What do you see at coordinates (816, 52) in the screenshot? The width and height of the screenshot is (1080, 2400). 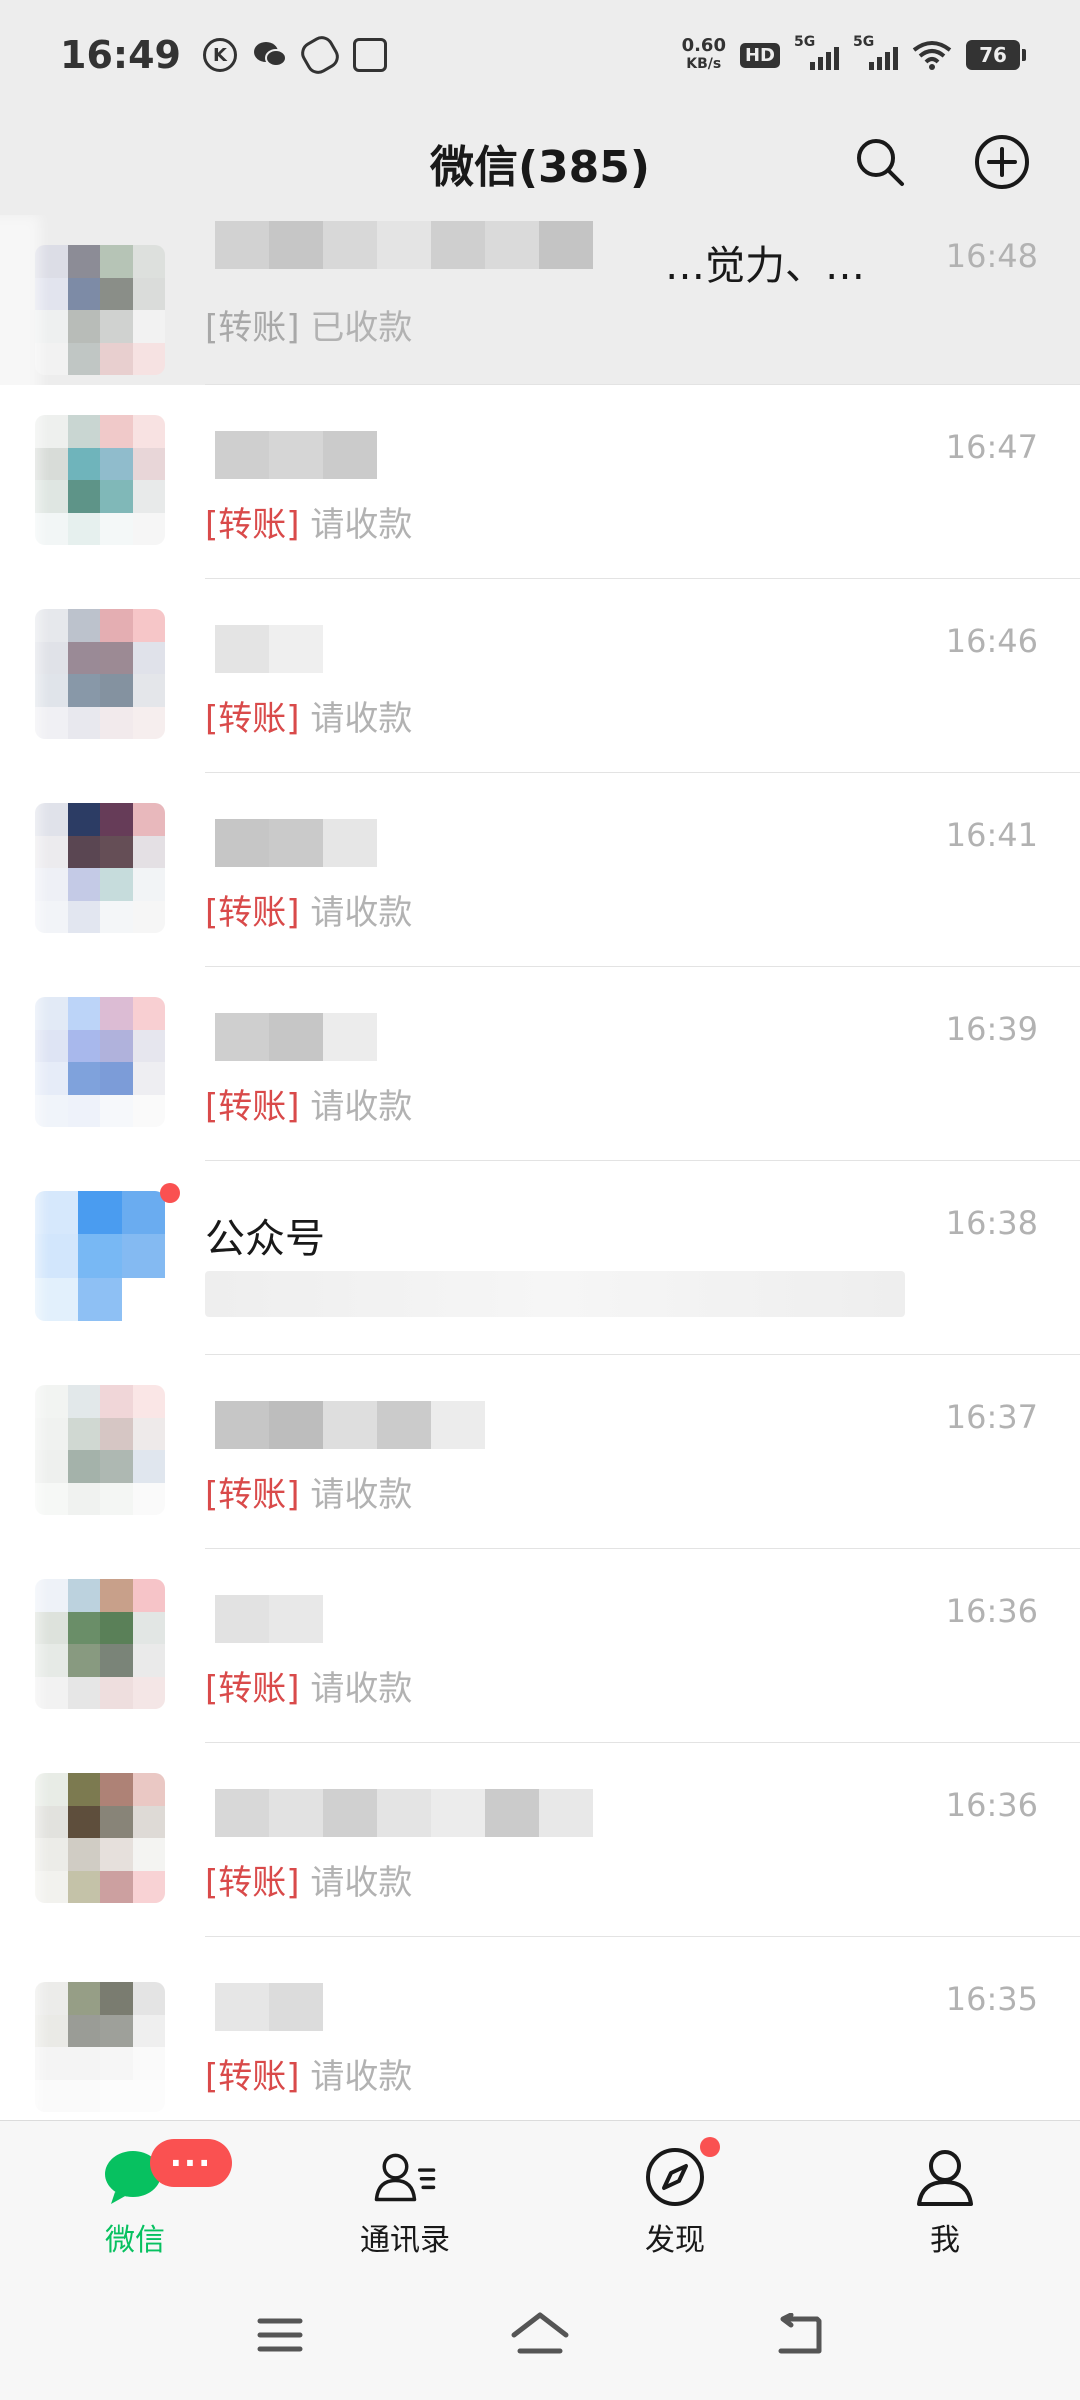 I see `signal-icon: 5G` at bounding box center [816, 52].